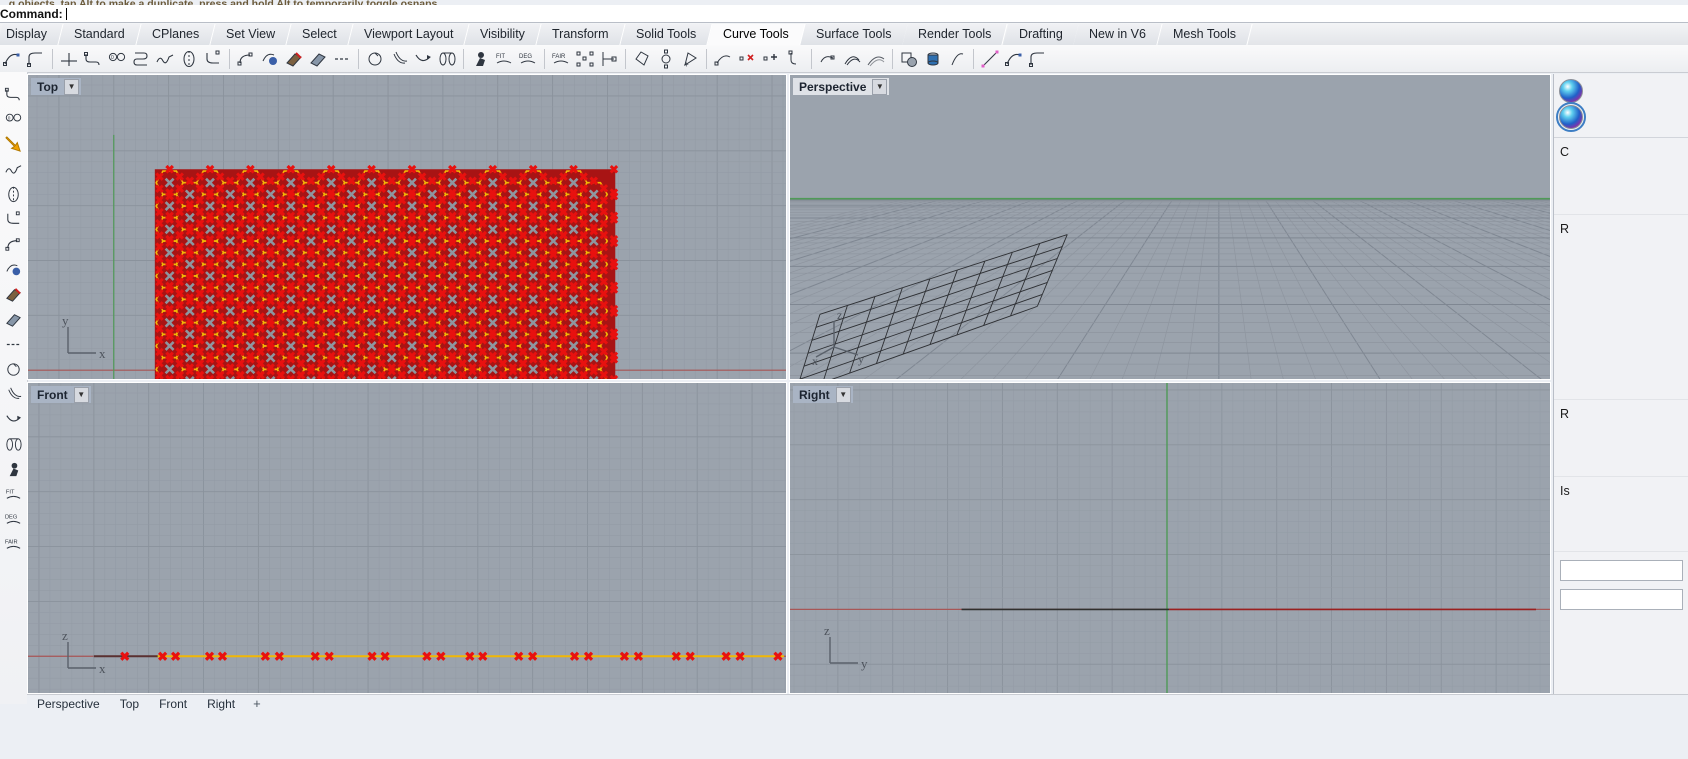 The image size is (1688, 759). What do you see at coordinates (854, 34) in the screenshot?
I see `tab-surface-tools: Surface Tools` at bounding box center [854, 34].